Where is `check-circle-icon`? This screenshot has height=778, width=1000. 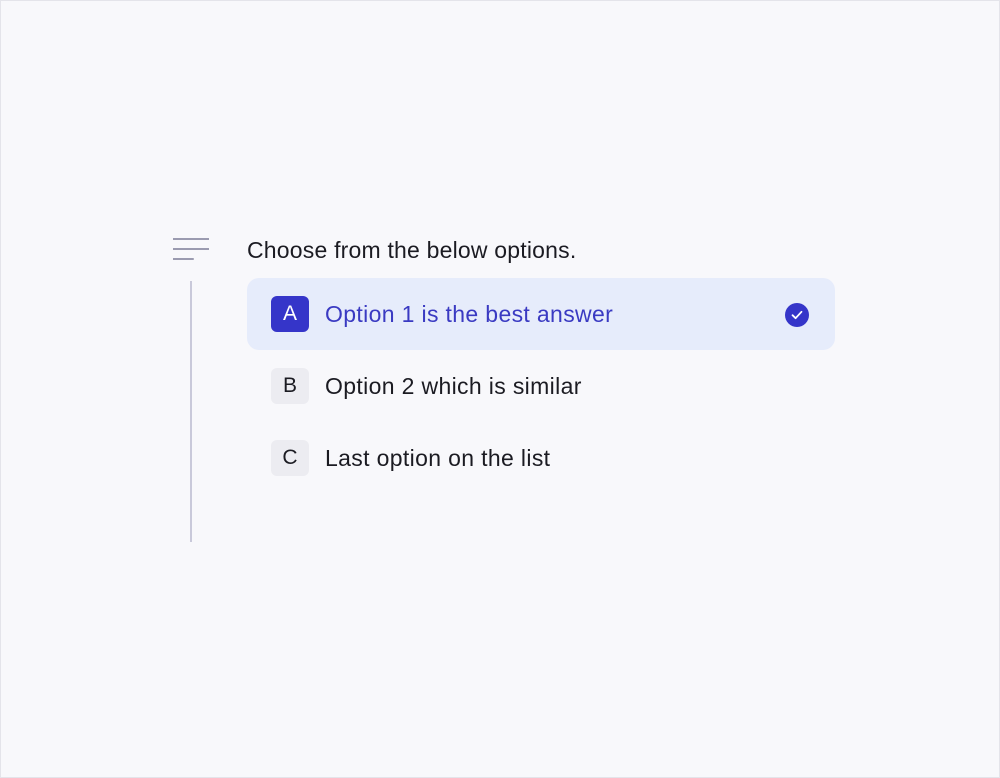 check-circle-icon is located at coordinates (797, 315).